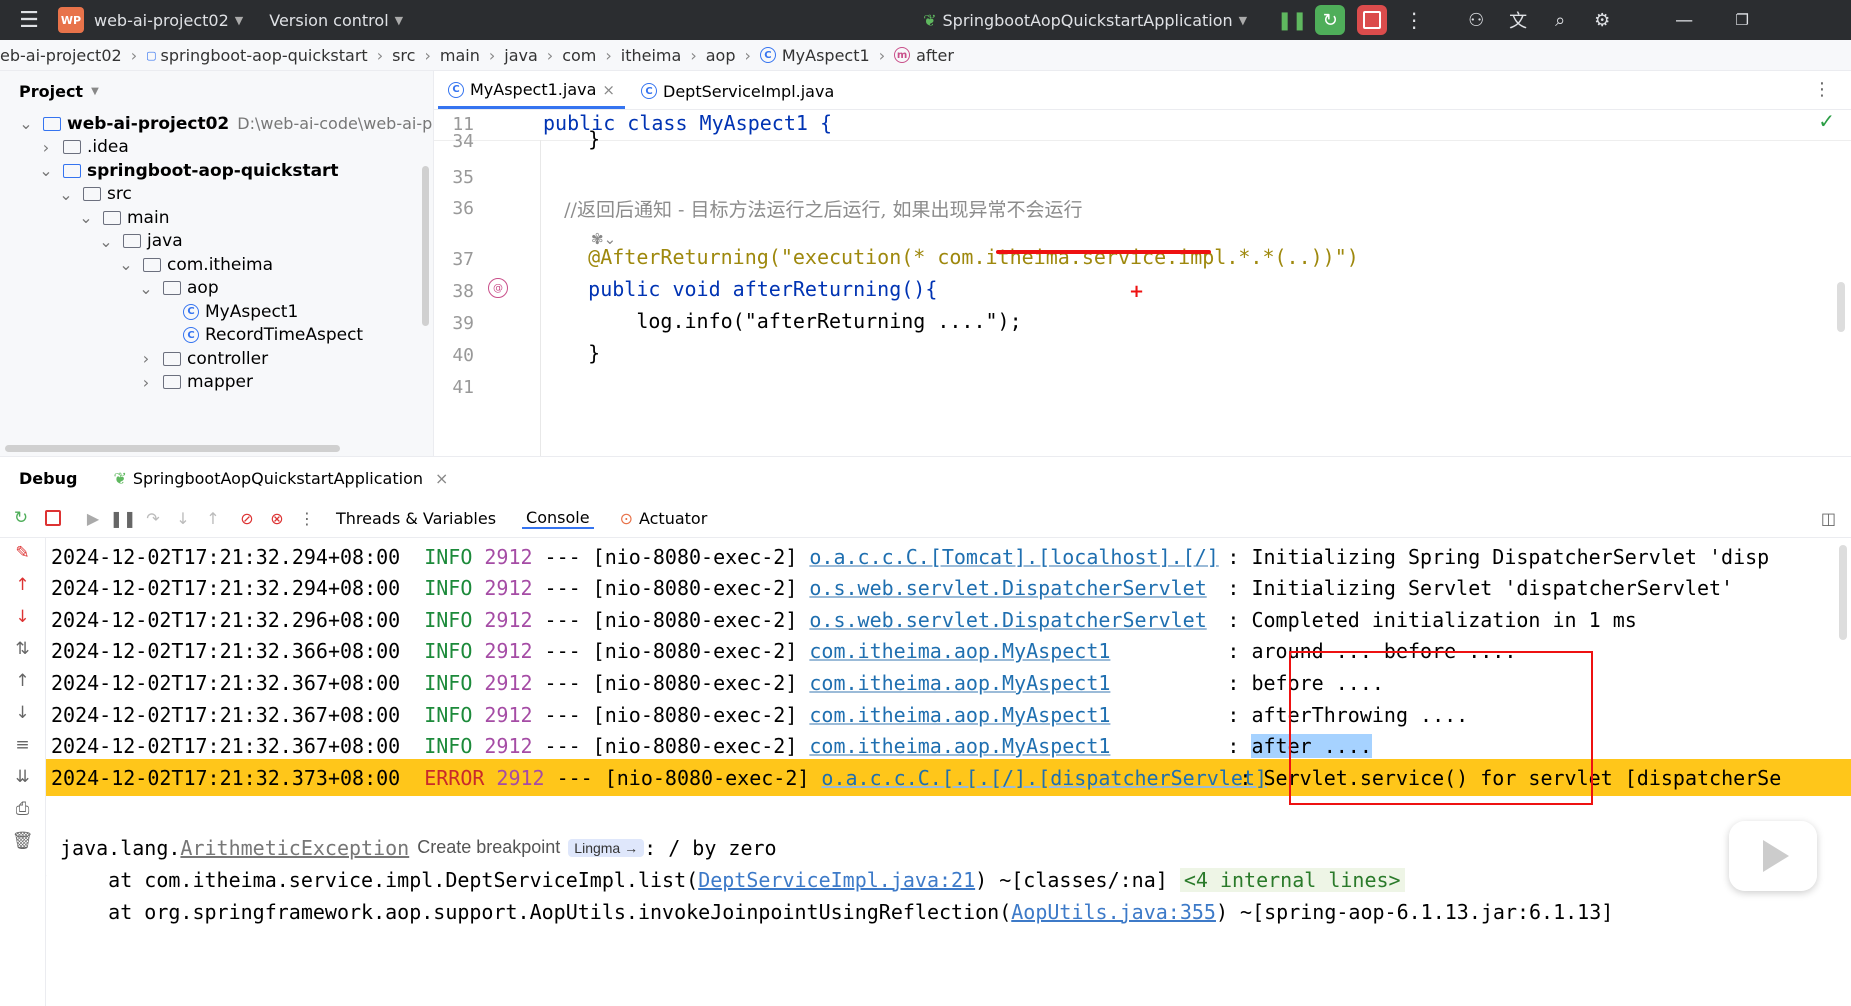 Image resolution: width=1851 pixels, height=1006 pixels. Describe the element at coordinates (239, 20) in the screenshot. I see `chevron-down-icon: ▼` at that location.